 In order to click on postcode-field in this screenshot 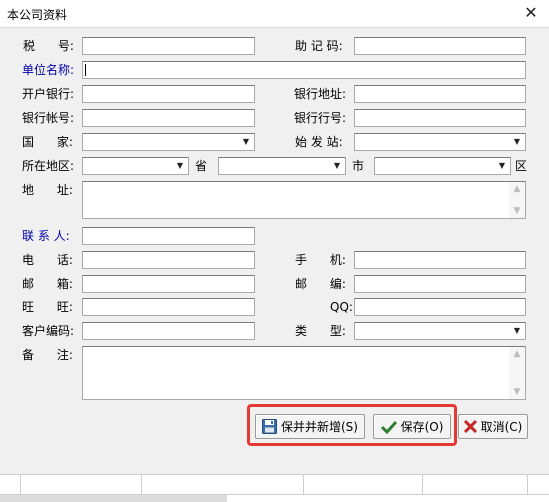, I will do `click(440, 284)`.